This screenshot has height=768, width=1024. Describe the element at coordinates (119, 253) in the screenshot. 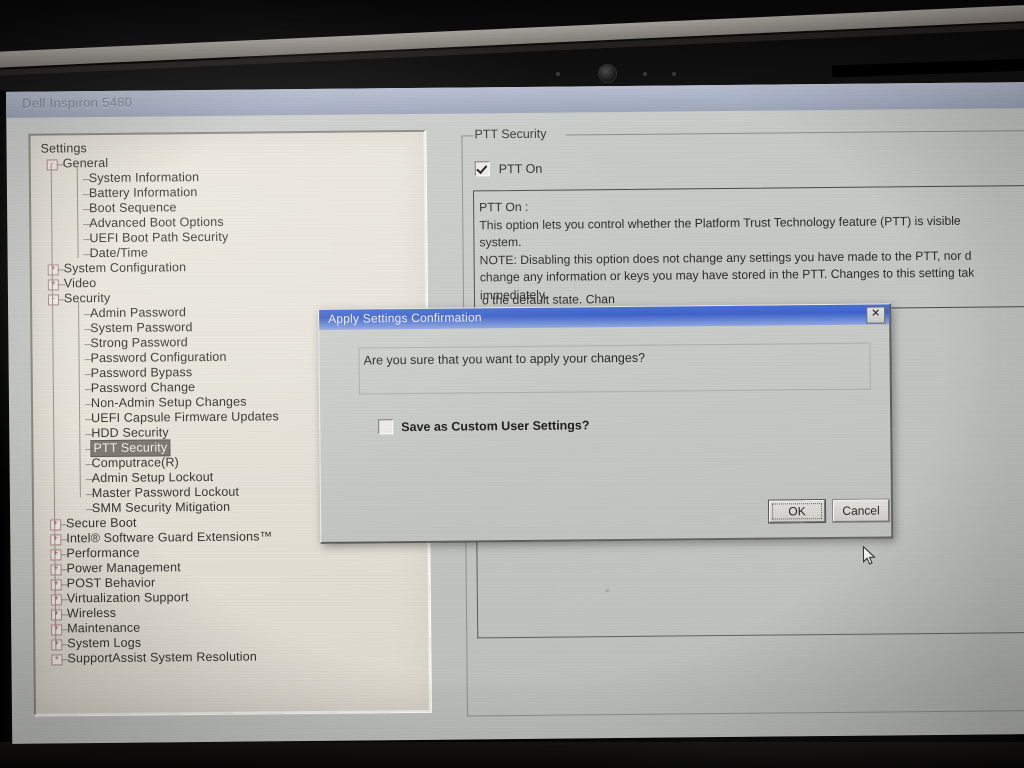

I see `tree-item-label: Date/Time` at that location.